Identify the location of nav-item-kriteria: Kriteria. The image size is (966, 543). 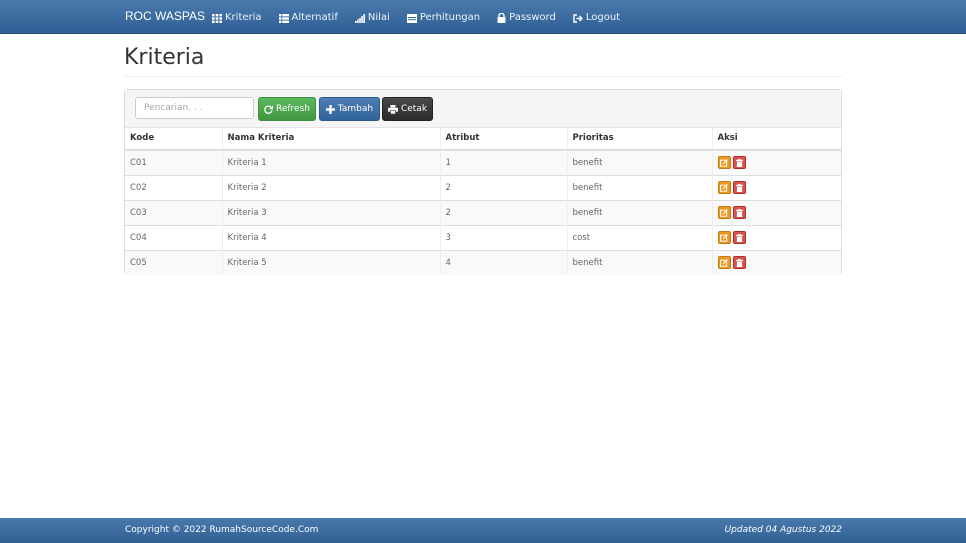
(237, 18).